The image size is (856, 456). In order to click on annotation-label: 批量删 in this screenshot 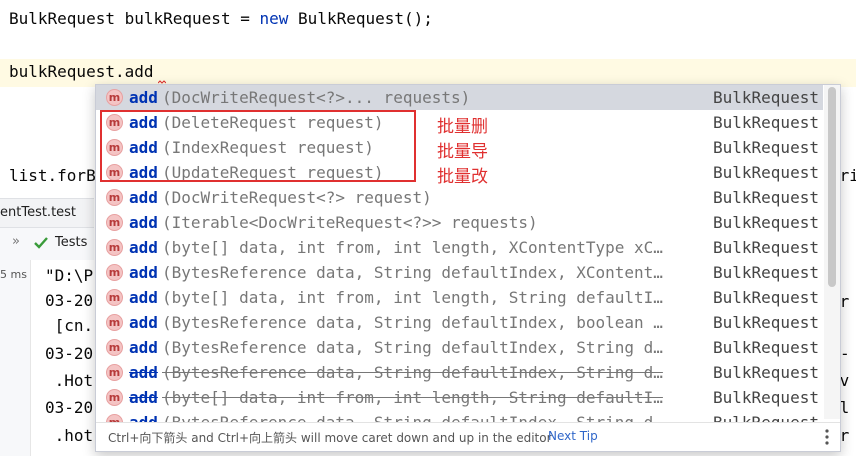, I will do `click(462, 127)`.